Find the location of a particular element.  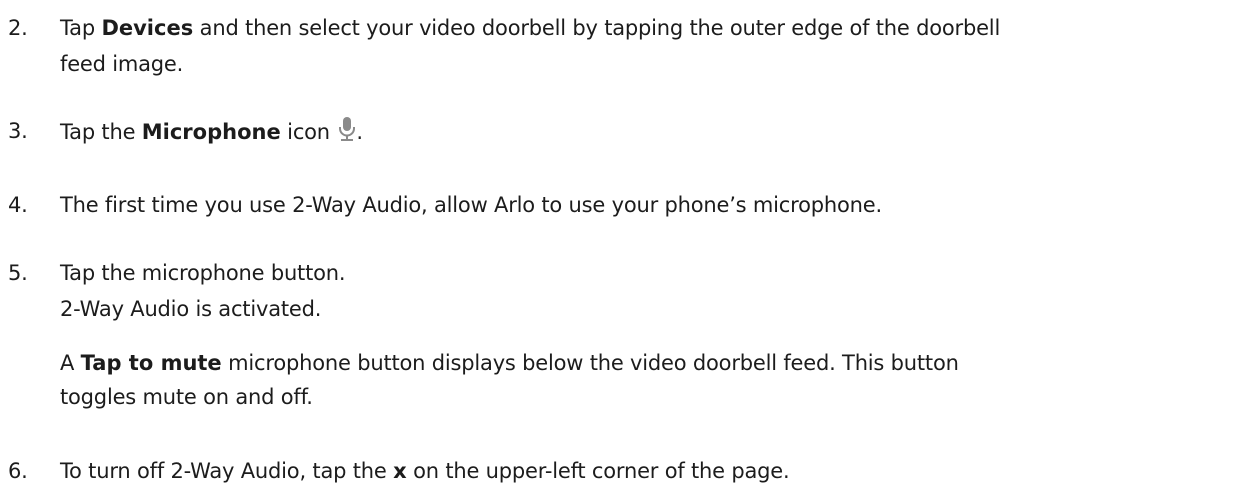

microphone-icon is located at coordinates (347, 133).